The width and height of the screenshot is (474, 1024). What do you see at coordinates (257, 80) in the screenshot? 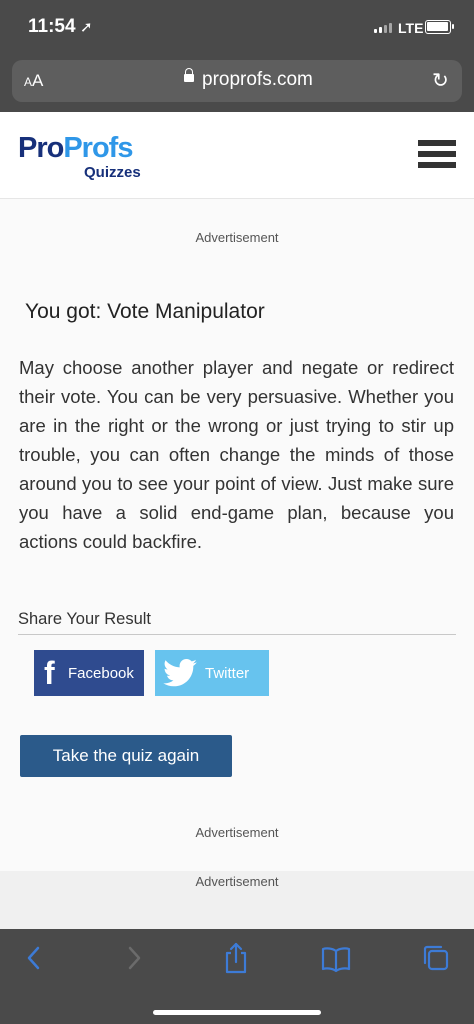
I see `url-domain: proprofs.com` at bounding box center [257, 80].